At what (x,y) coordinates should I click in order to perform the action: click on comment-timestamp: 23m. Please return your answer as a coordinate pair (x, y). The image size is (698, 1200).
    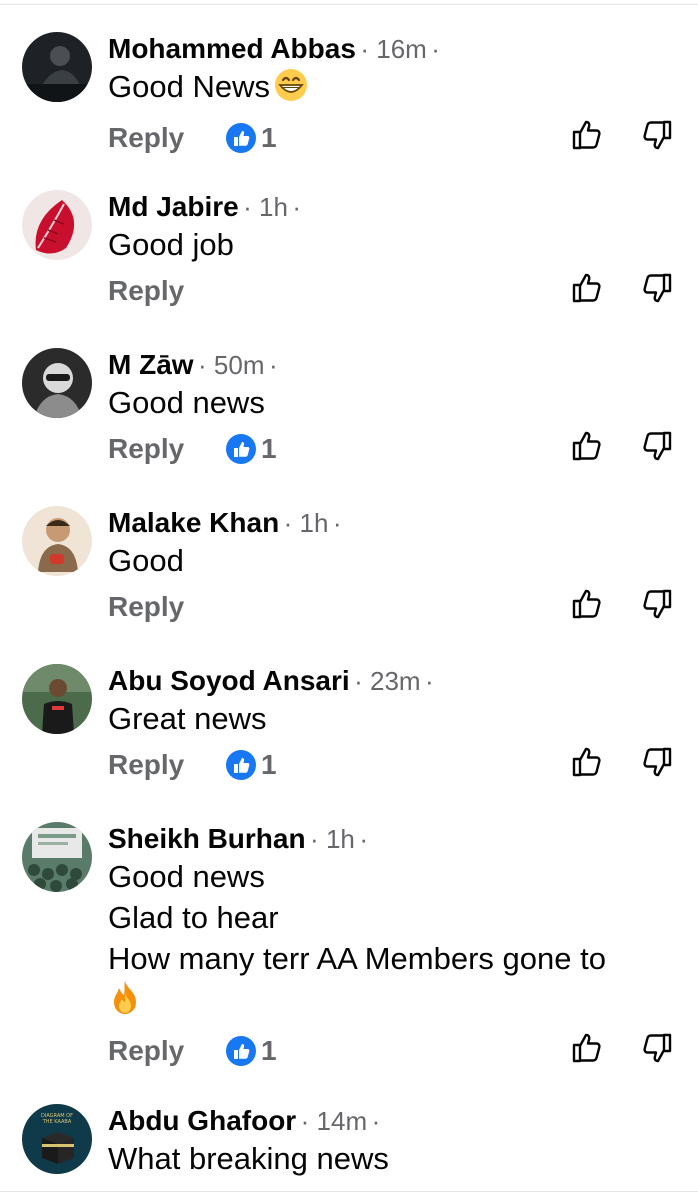
    Looking at the image, I should click on (395, 681).